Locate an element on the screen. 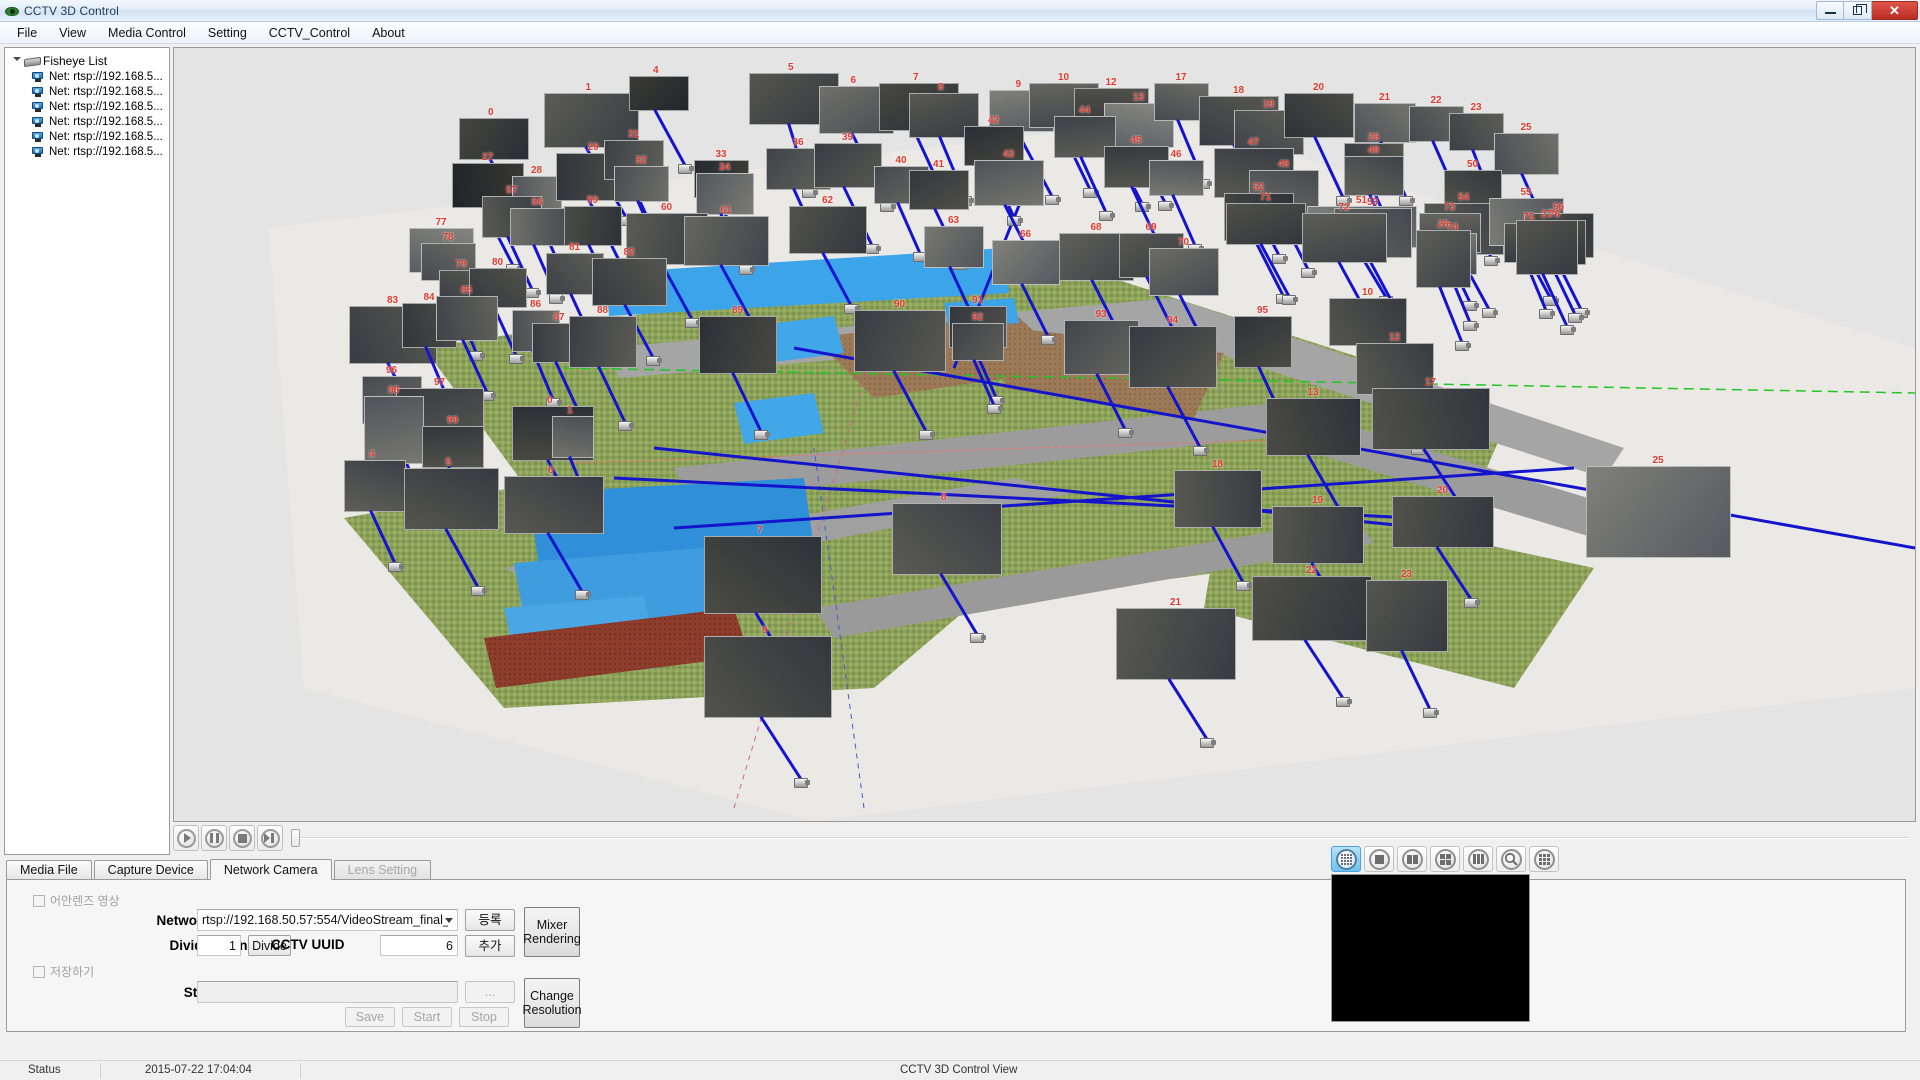 Image resolution: width=1920 pixels, height=1080 pixels. tab-network-camera: Network Camera is located at coordinates (270, 869).